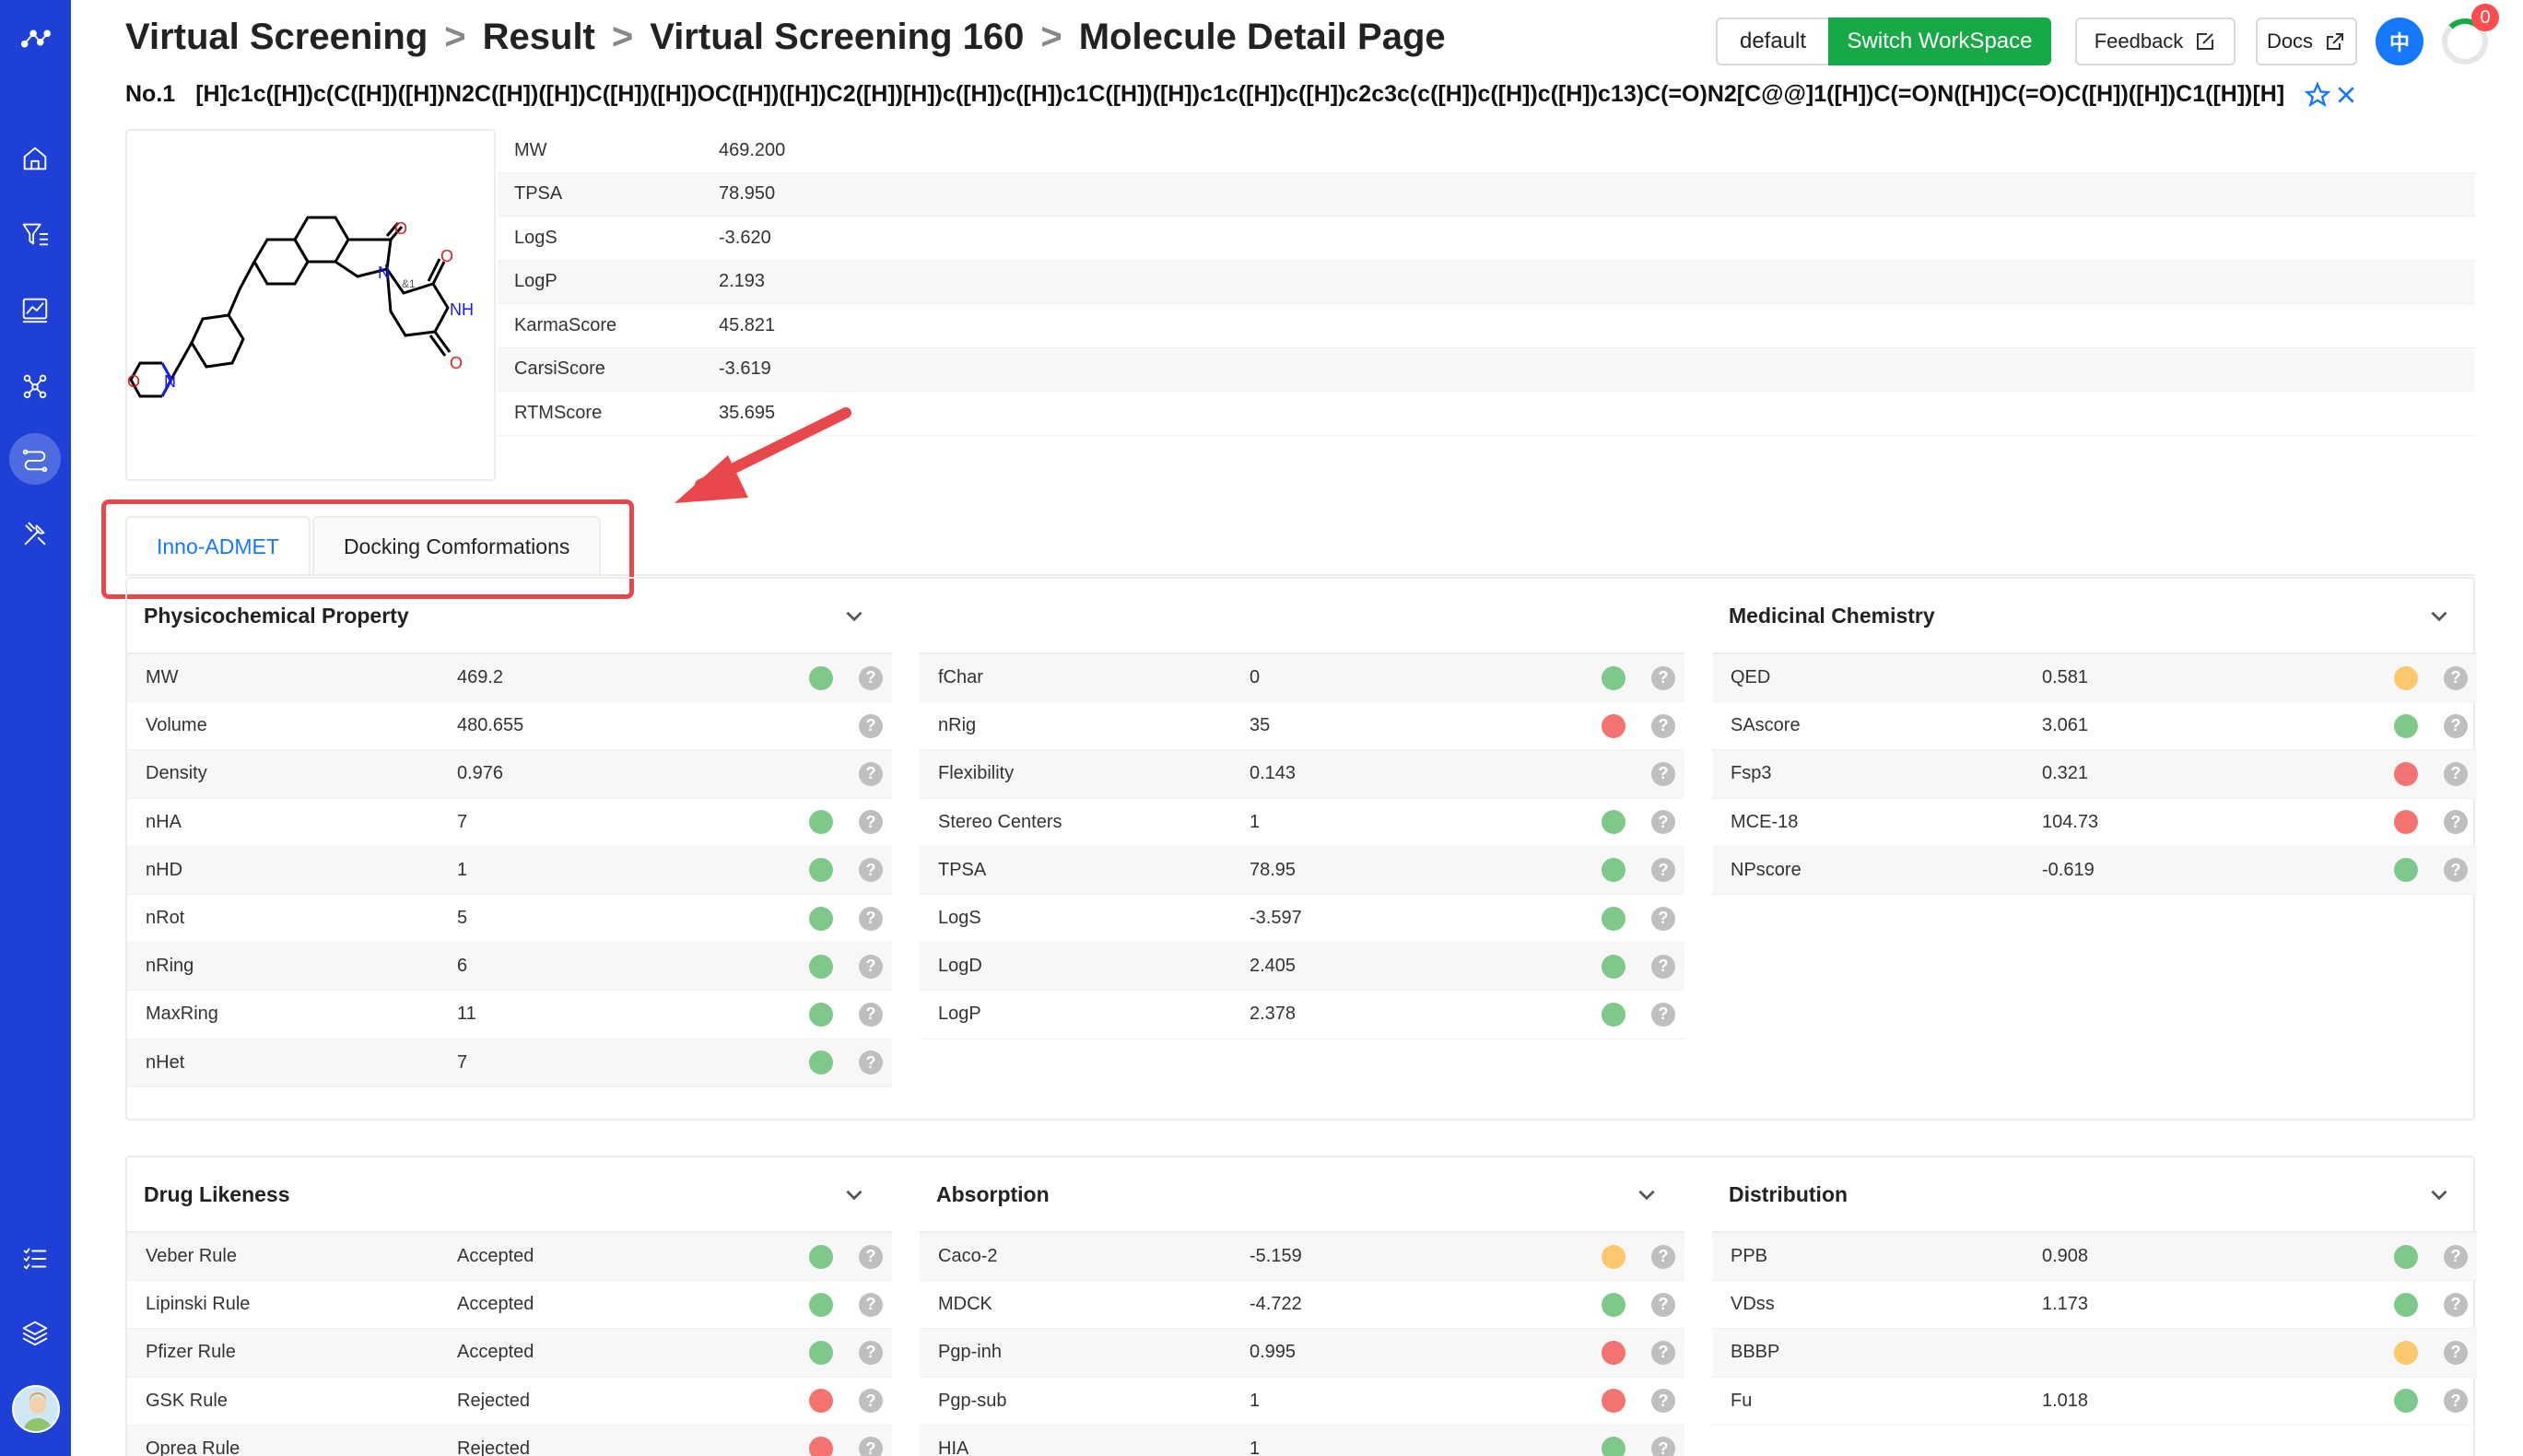 Image resolution: width=2523 pixels, height=1456 pixels. I want to click on table-row: nHD 1?, so click(509, 870).